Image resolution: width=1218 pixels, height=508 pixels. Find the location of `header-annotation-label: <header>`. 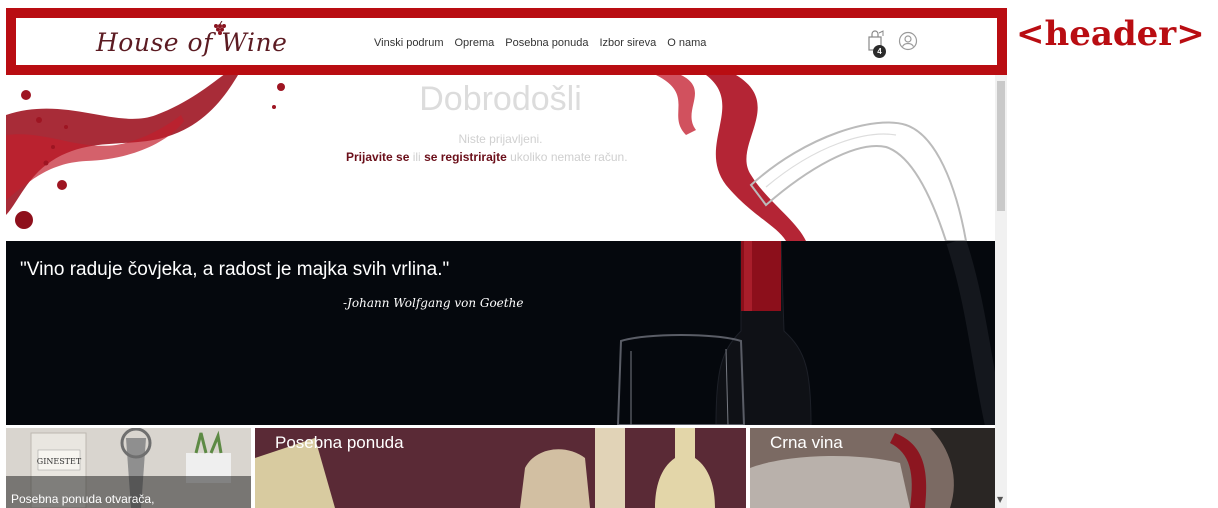

header-annotation-label: <header> is located at coordinates (1110, 34).